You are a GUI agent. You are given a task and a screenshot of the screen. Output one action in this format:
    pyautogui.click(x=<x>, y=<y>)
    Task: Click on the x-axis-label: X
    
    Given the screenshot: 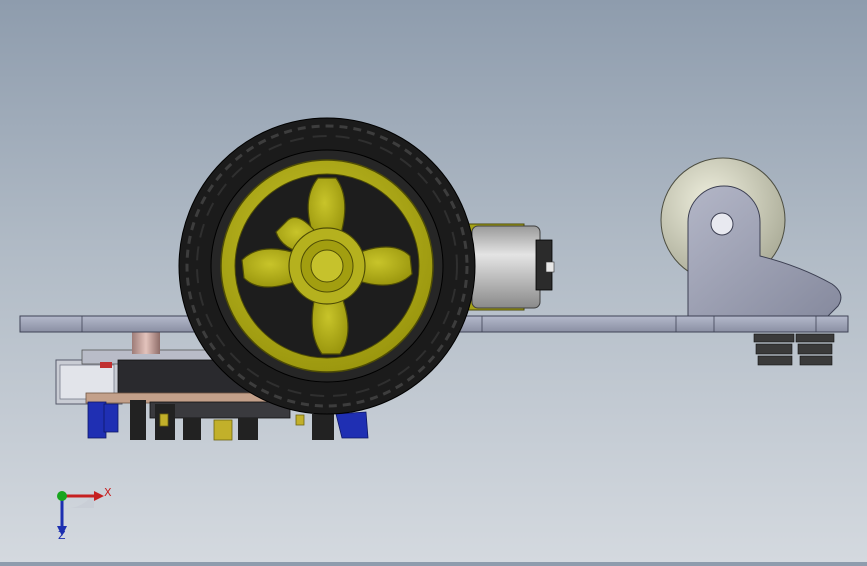 What is the action you would take?
    pyautogui.click(x=108, y=492)
    